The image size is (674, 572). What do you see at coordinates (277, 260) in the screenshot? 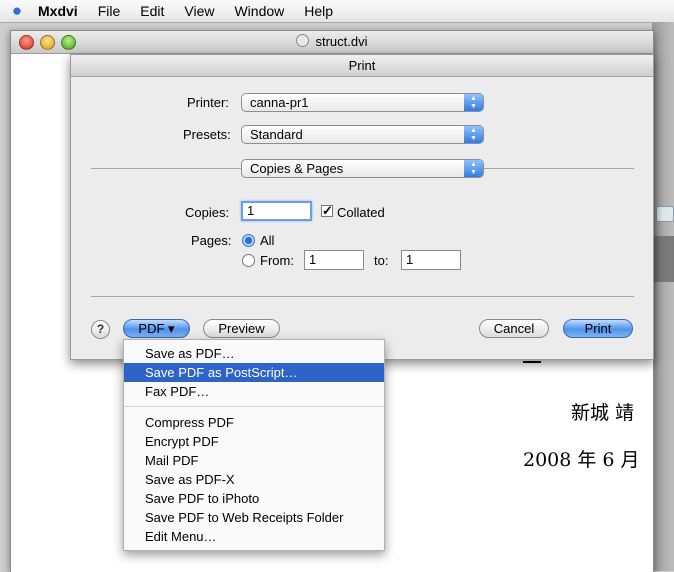
I see `pages-from-label: From:` at bounding box center [277, 260].